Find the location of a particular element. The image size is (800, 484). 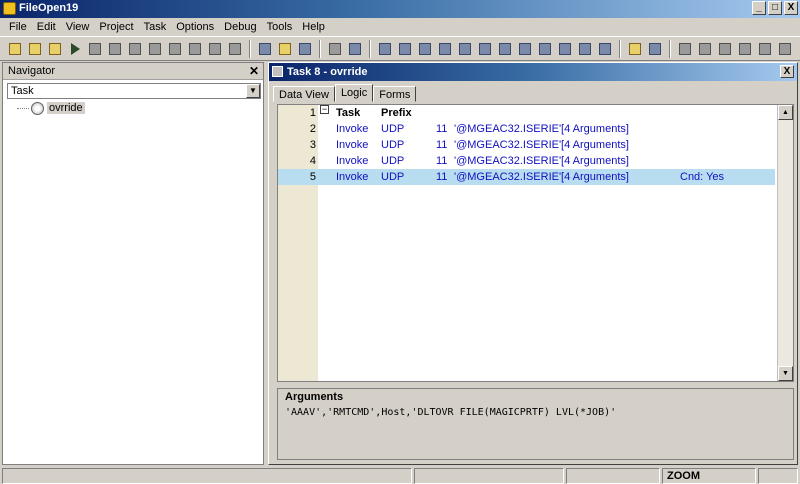

grid-icon is located at coordinates (355, 48).